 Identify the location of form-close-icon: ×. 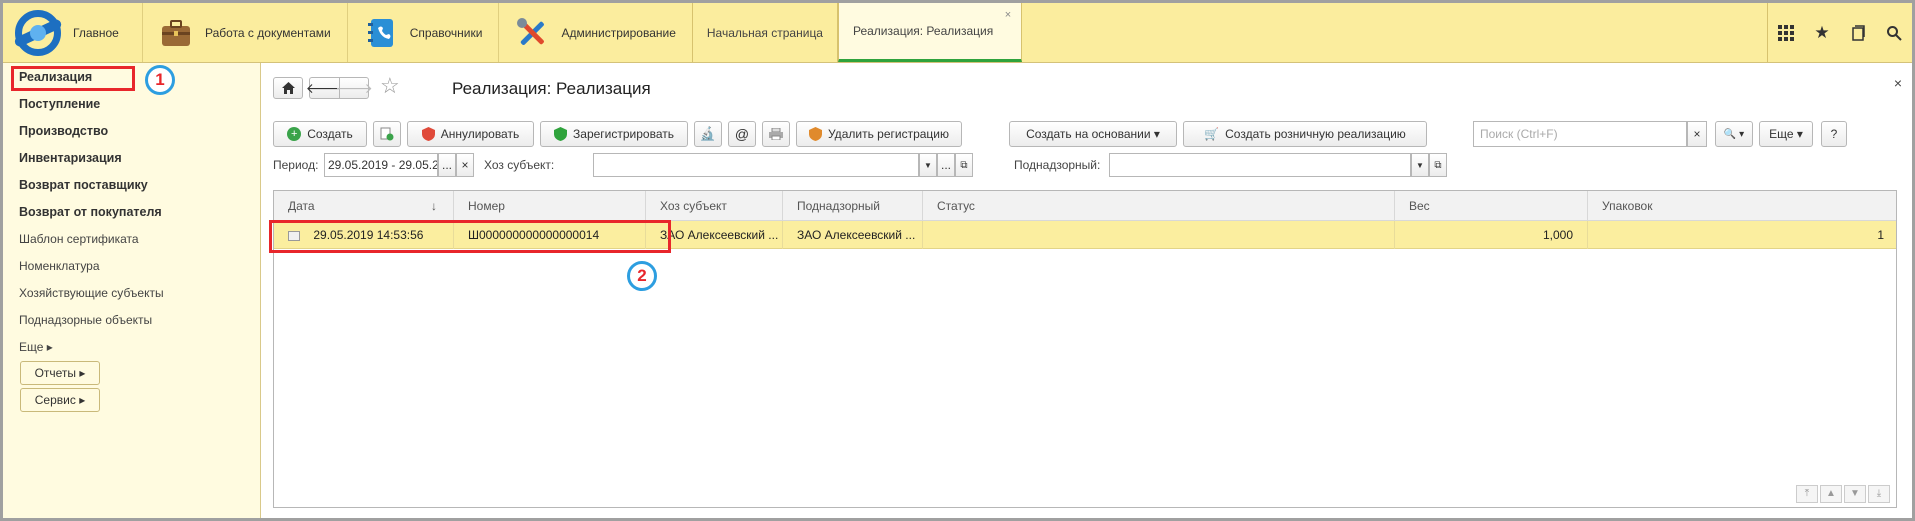
(1898, 83).